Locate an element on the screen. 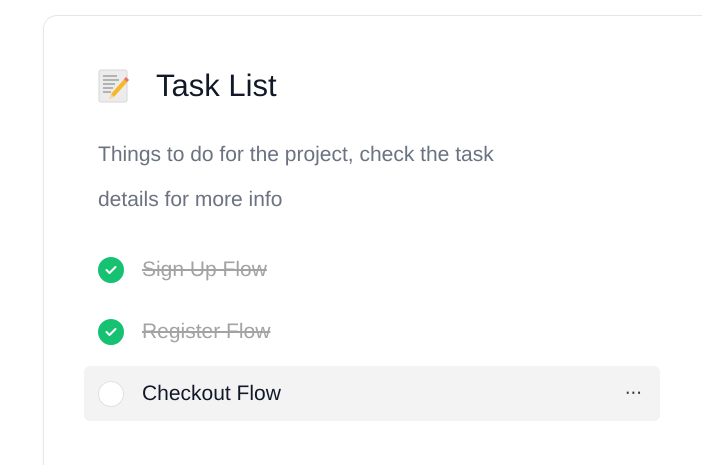  more-button: ··· is located at coordinates (633, 393).